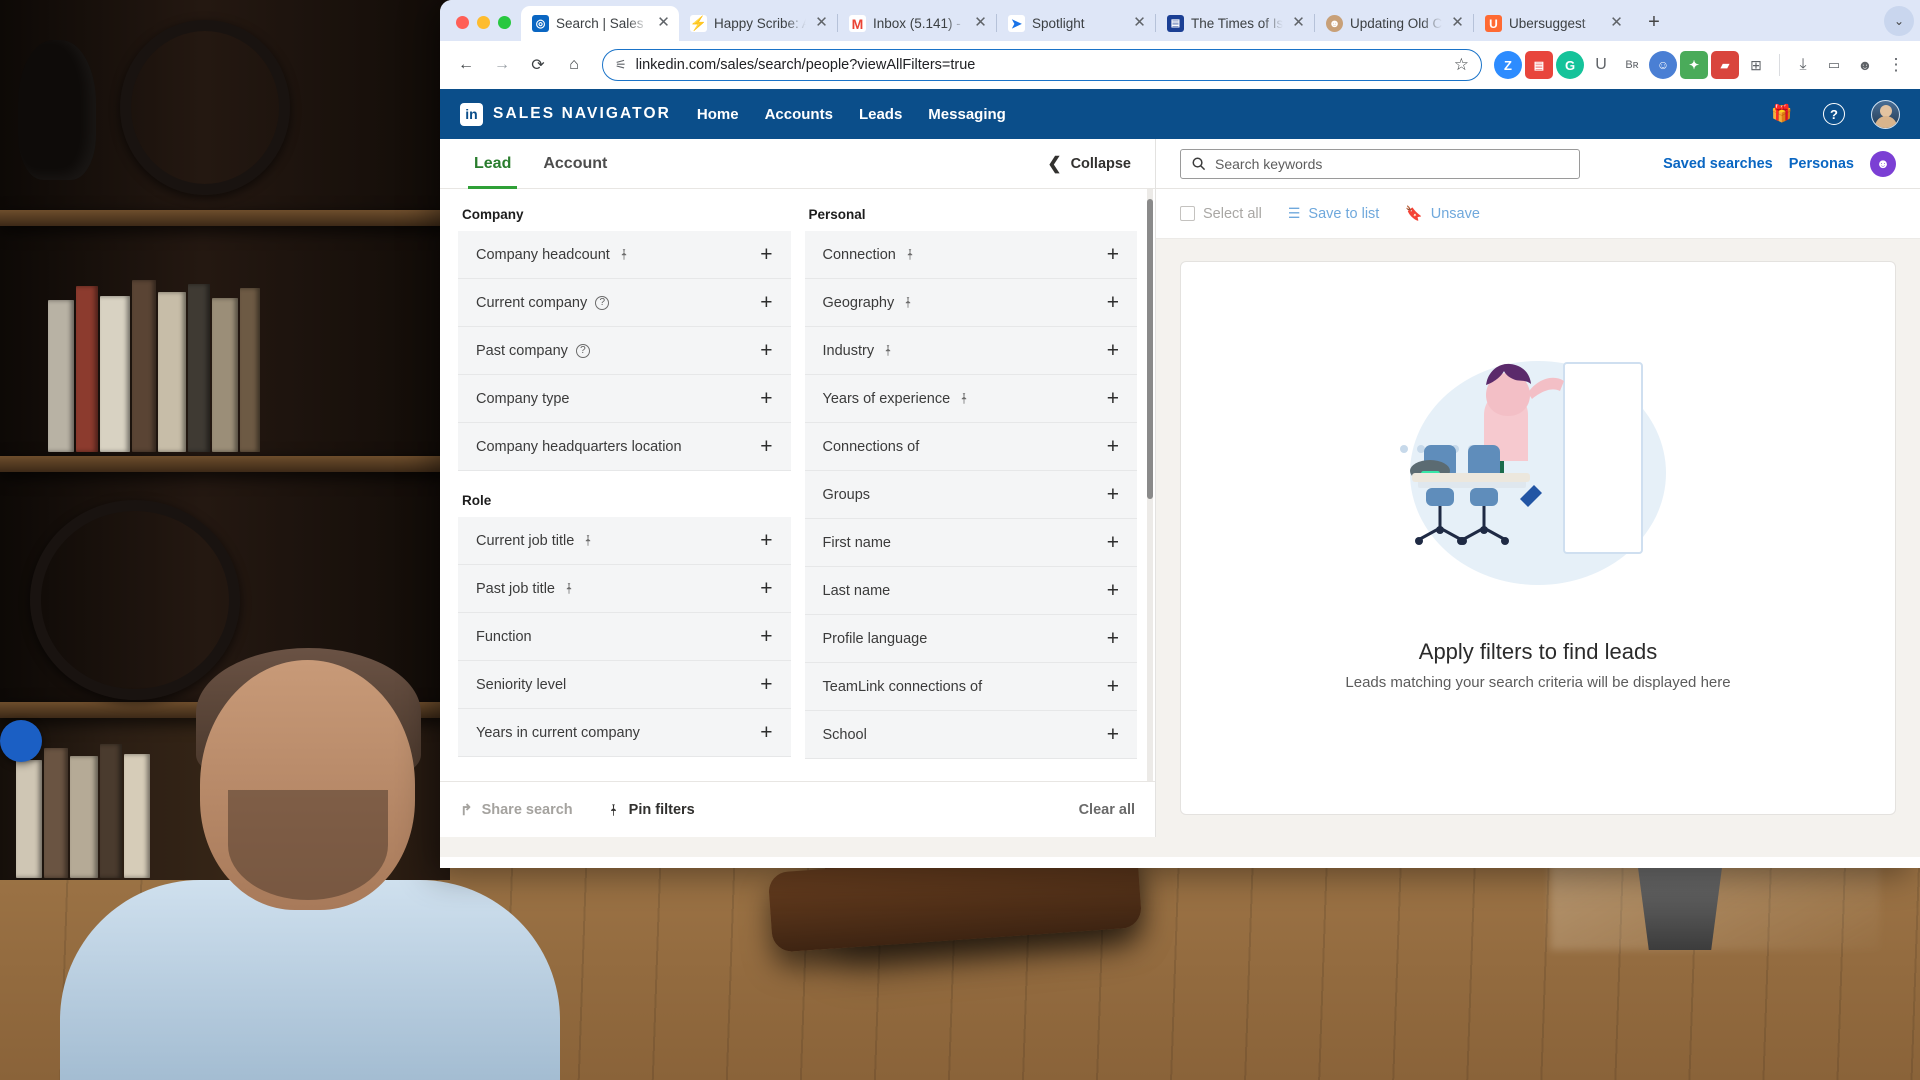 The height and width of the screenshot is (1080, 1920). I want to click on browser-tab-4: ▤ The Times of Israel ✕, so click(1235, 23).